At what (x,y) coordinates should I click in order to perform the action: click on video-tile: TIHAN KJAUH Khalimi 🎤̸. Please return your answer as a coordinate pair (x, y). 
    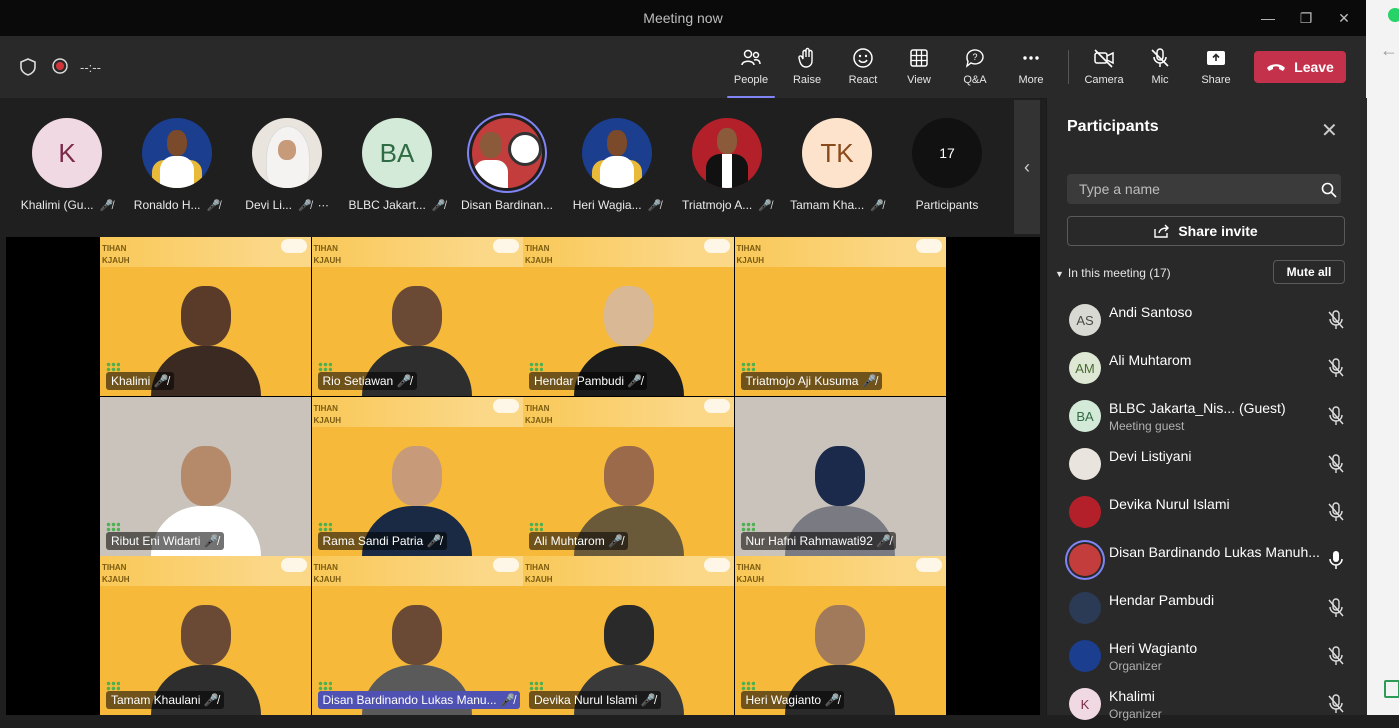
    Looking at the image, I should click on (205, 316).